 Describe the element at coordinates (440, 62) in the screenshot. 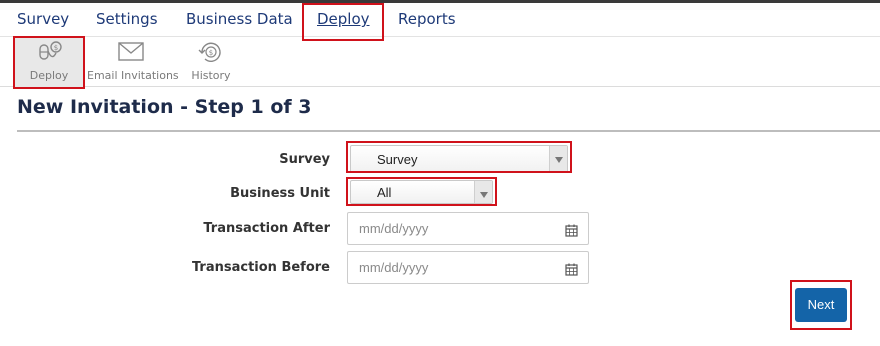

I see `sub-nav: $ Deploy Email Invitations $ History` at that location.